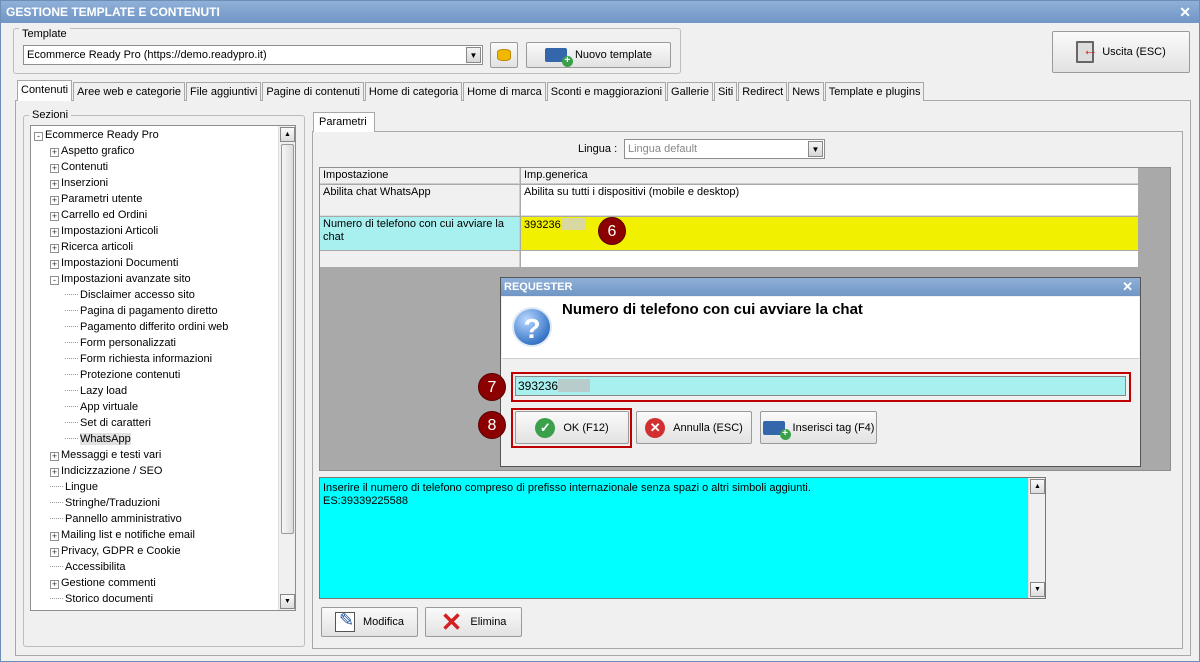 The height and width of the screenshot is (662, 1200). I want to click on window-title: GESTIONE TEMPLATE E CONTENUTI, so click(113, 12).